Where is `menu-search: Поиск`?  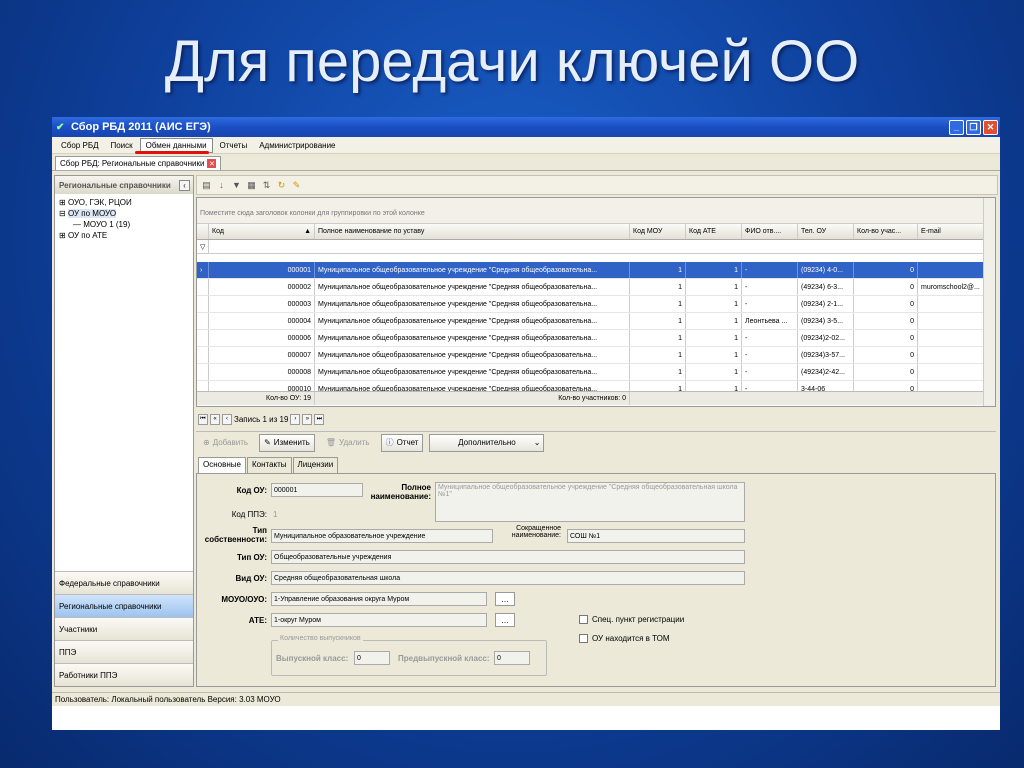 menu-search: Поиск is located at coordinates (121, 145).